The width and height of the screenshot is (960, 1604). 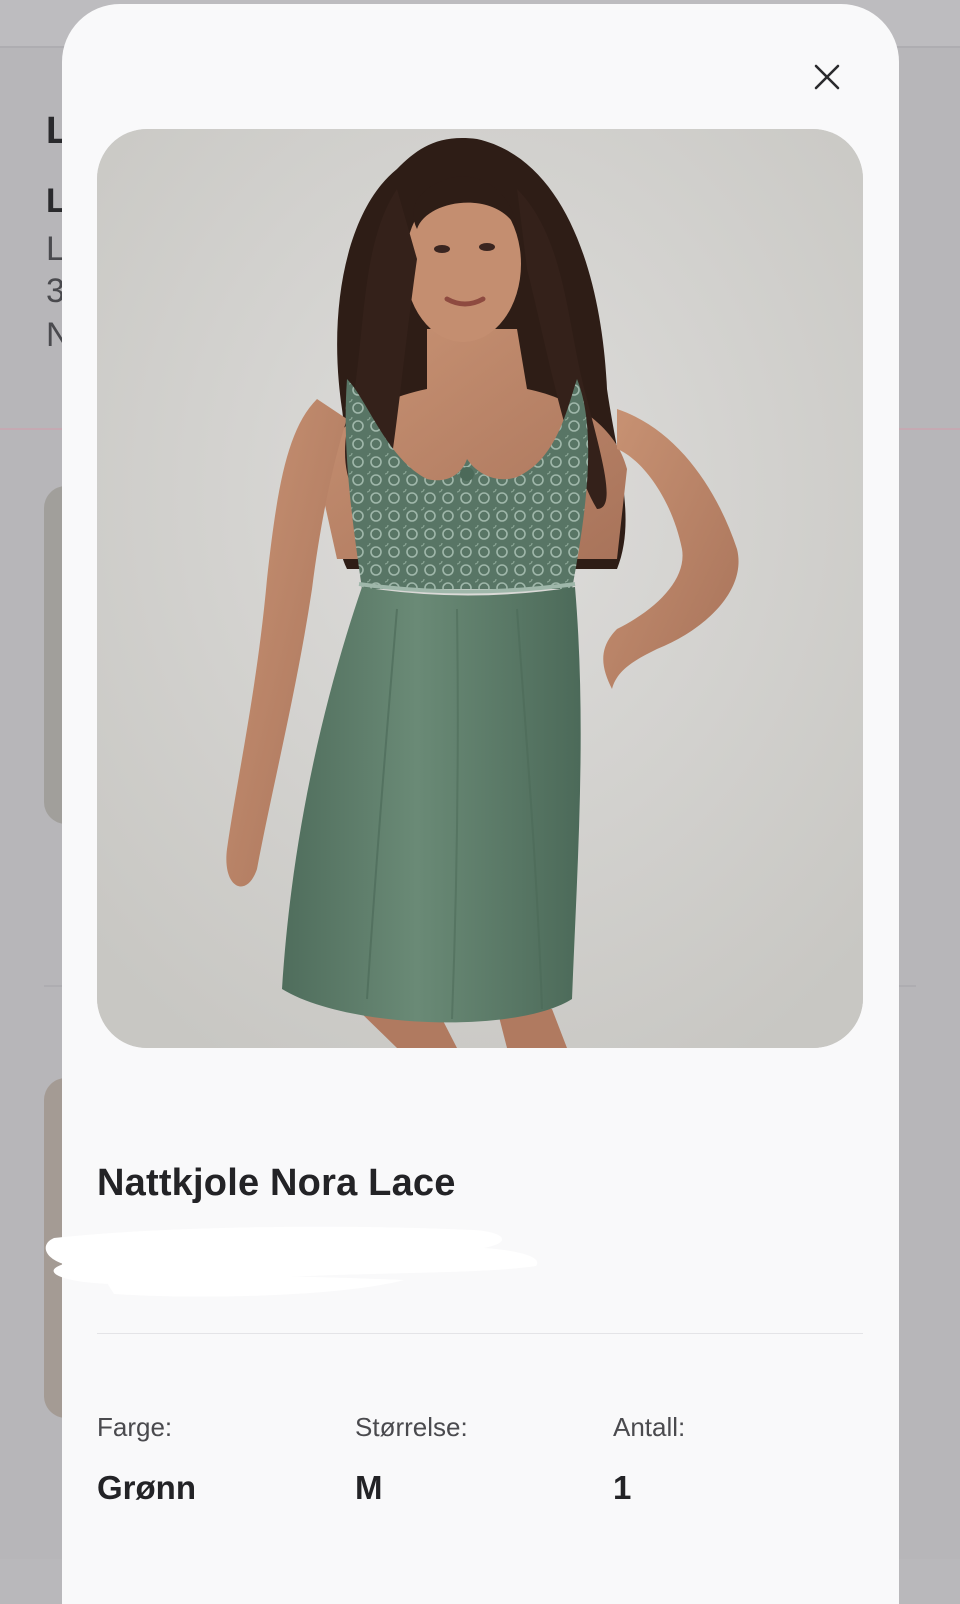 I want to click on section-divider, so click(x=480, y=1333).